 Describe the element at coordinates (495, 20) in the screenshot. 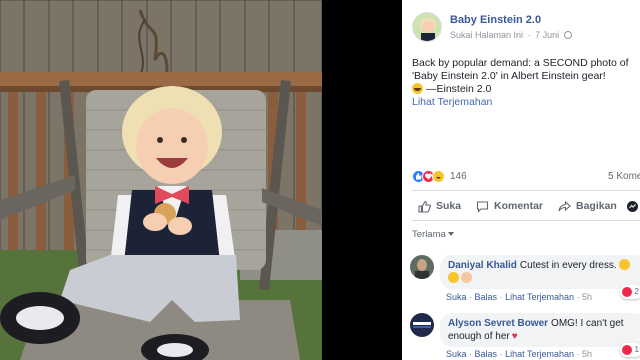

I see `page-name-link: Baby Einstein 2.0` at that location.